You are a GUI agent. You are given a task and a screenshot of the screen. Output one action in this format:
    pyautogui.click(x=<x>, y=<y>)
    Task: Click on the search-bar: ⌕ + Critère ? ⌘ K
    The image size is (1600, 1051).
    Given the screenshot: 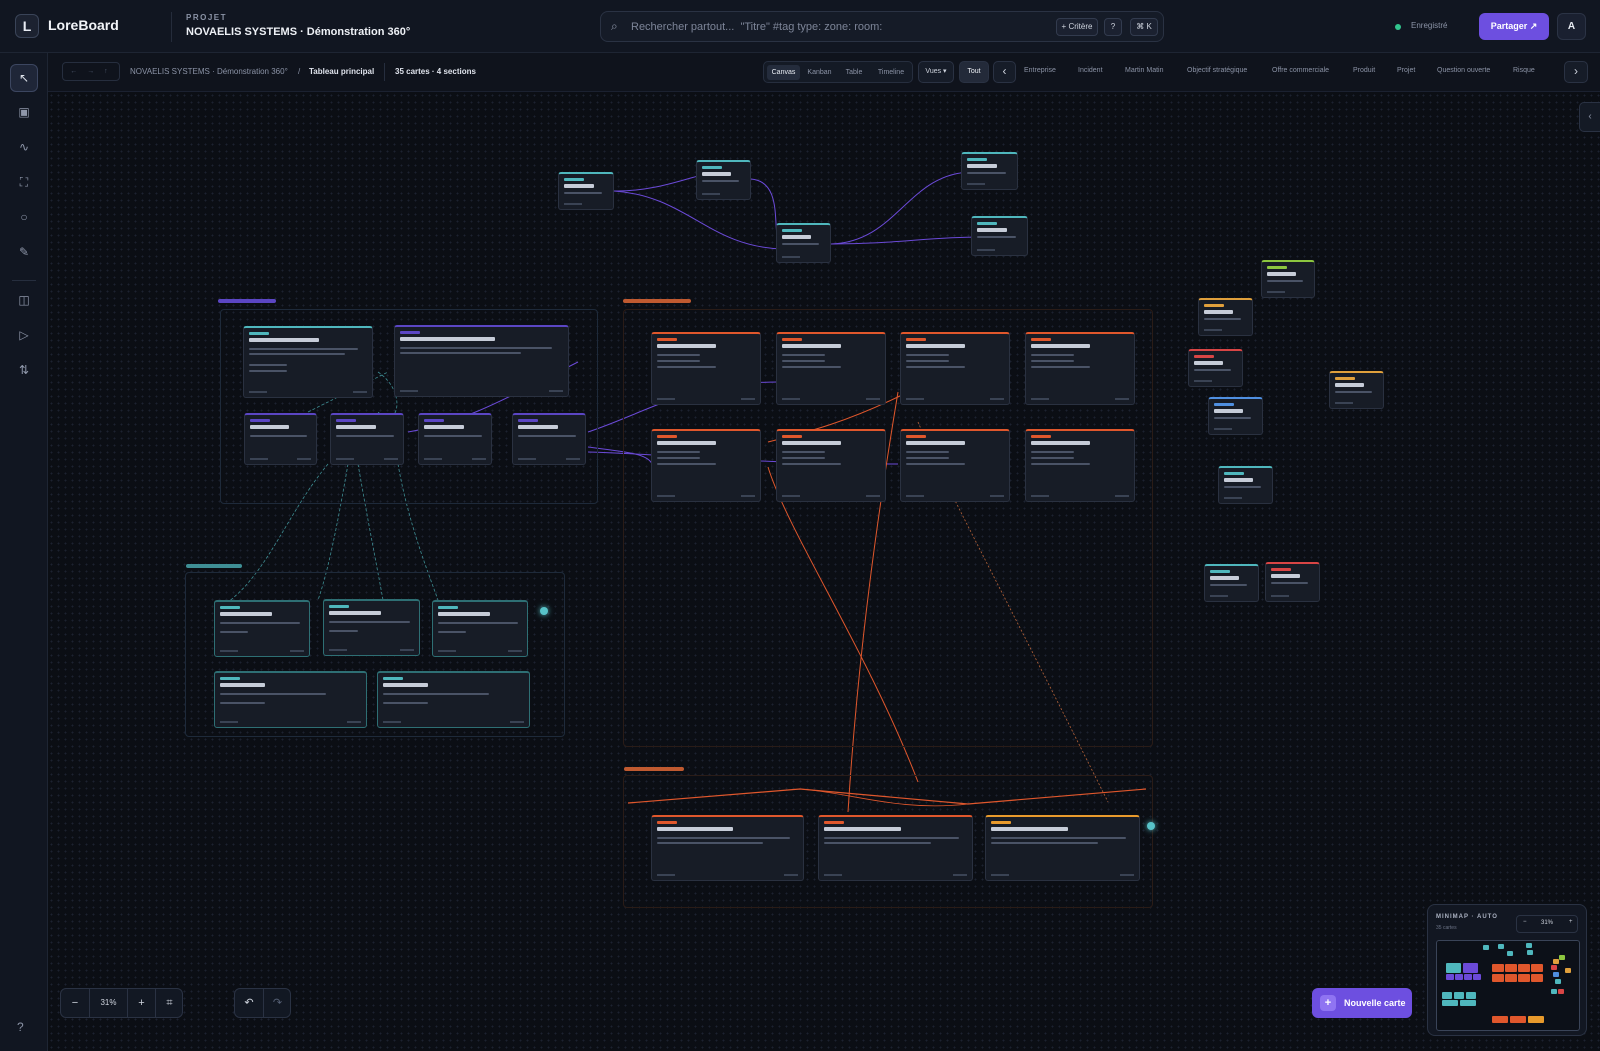 What is the action you would take?
    pyautogui.click(x=882, y=26)
    